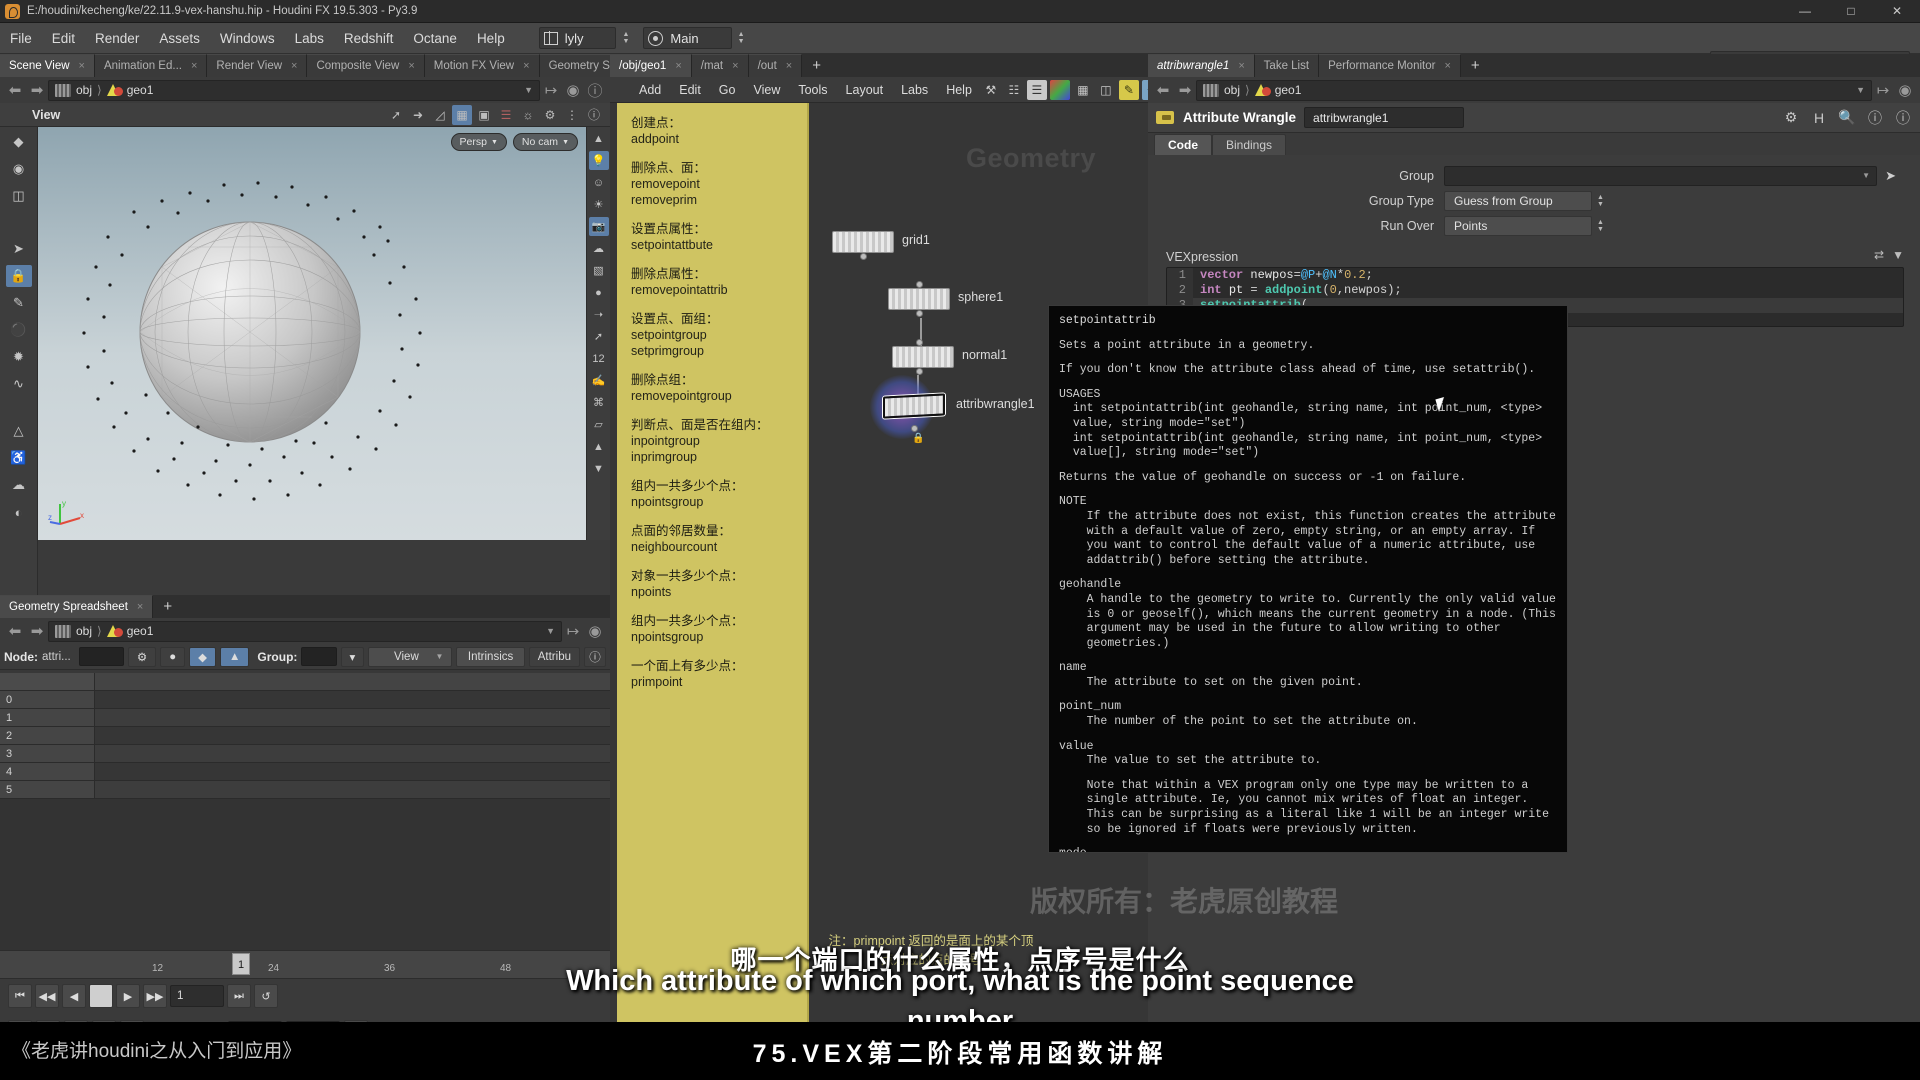 The height and width of the screenshot is (1080, 1920). What do you see at coordinates (863, 242) in the screenshot?
I see `node-grid1` at bounding box center [863, 242].